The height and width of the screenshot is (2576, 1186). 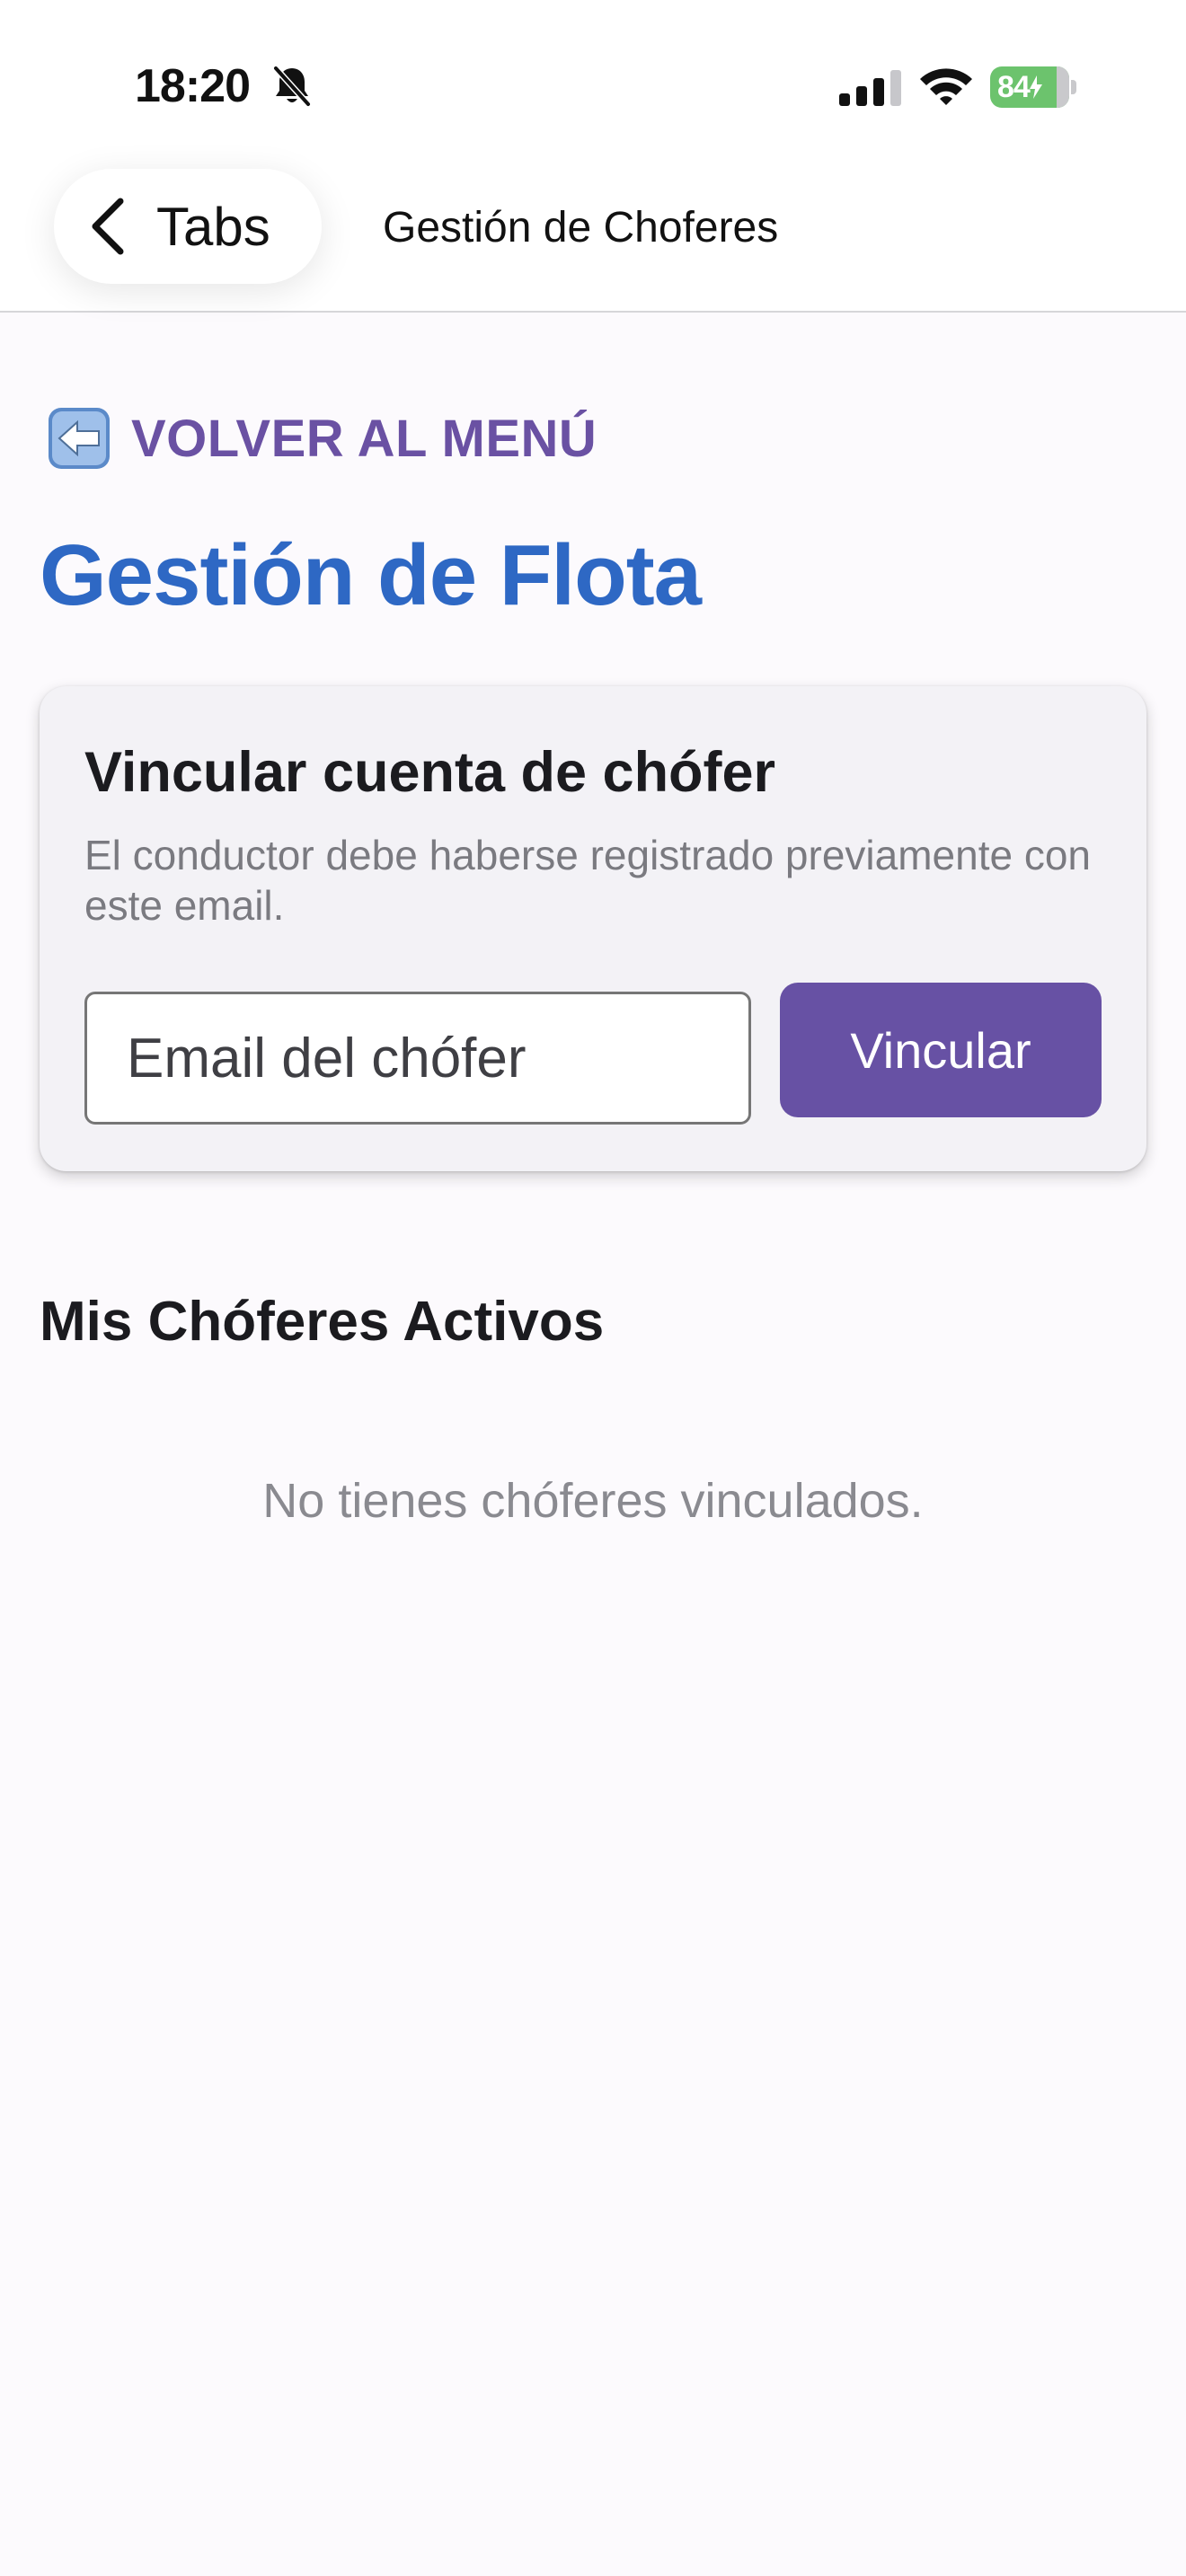 What do you see at coordinates (371, 575) in the screenshot?
I see `page-title: Gestión de Flota` at bounding box center [371, 575].